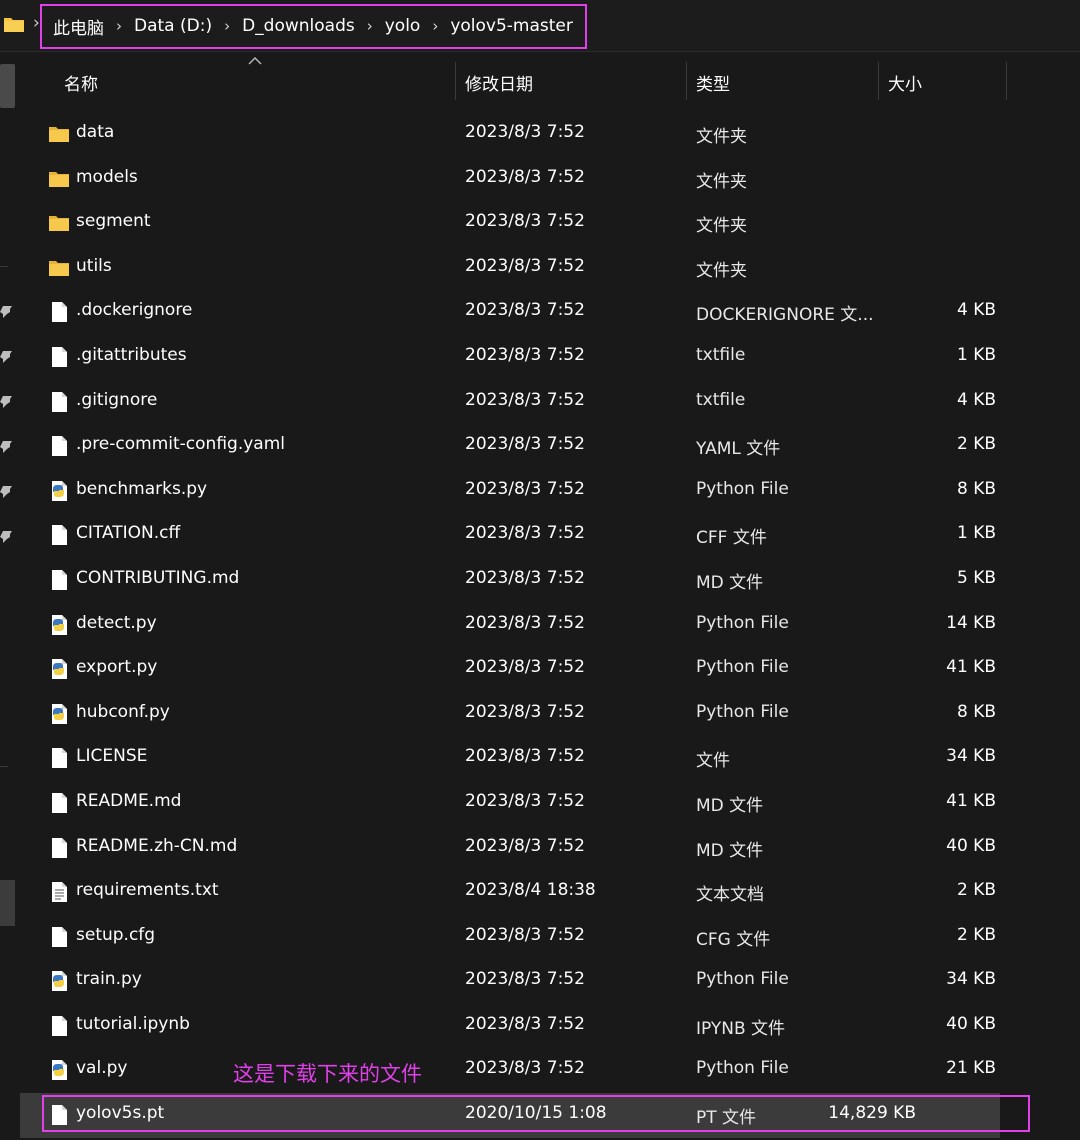 The width and height of the screenshot is (1080, 1140). I want to click on file-row: .gitignore 2023/8/3 7:52 txtfile 4 KB, so click(550, 402).